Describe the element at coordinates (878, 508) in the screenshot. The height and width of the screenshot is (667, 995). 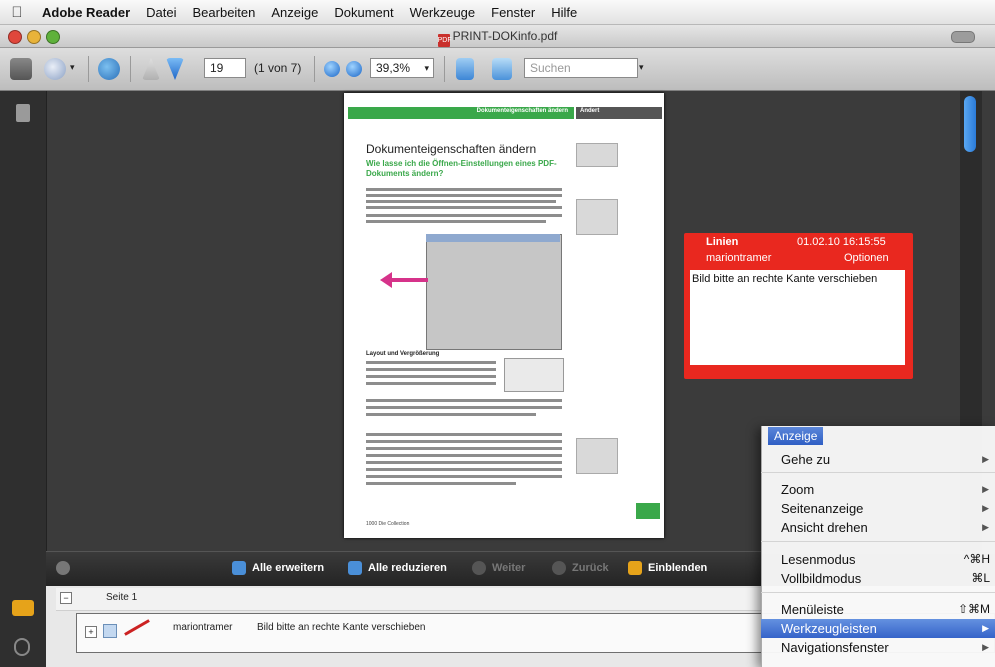
I see `menu-item-seitenanzeige: Seitenanzeige ▶` at that location.